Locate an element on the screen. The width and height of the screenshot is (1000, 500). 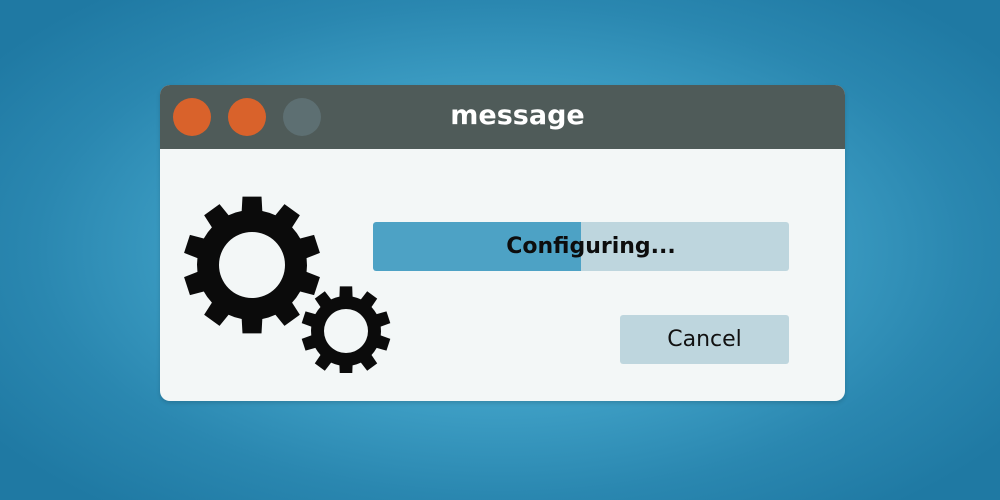
window-title: message is located at coordinates (517, 115).